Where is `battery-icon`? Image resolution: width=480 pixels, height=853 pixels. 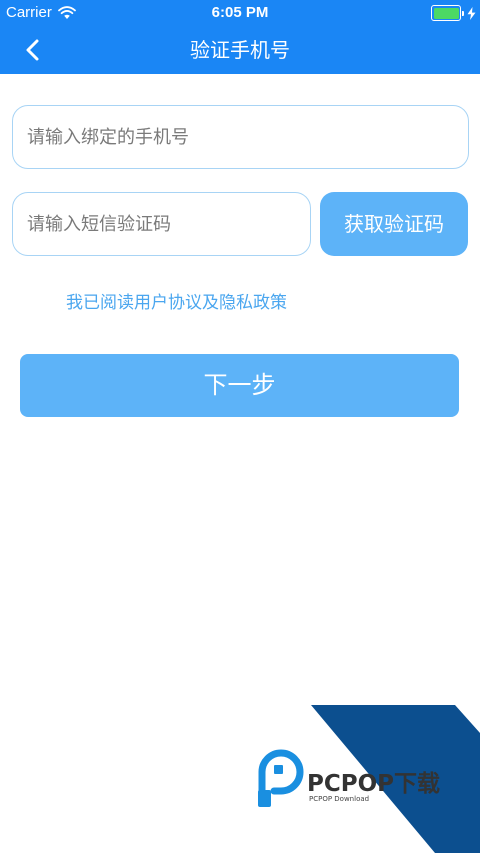
battery-icon is located at coordinates (446, 13).